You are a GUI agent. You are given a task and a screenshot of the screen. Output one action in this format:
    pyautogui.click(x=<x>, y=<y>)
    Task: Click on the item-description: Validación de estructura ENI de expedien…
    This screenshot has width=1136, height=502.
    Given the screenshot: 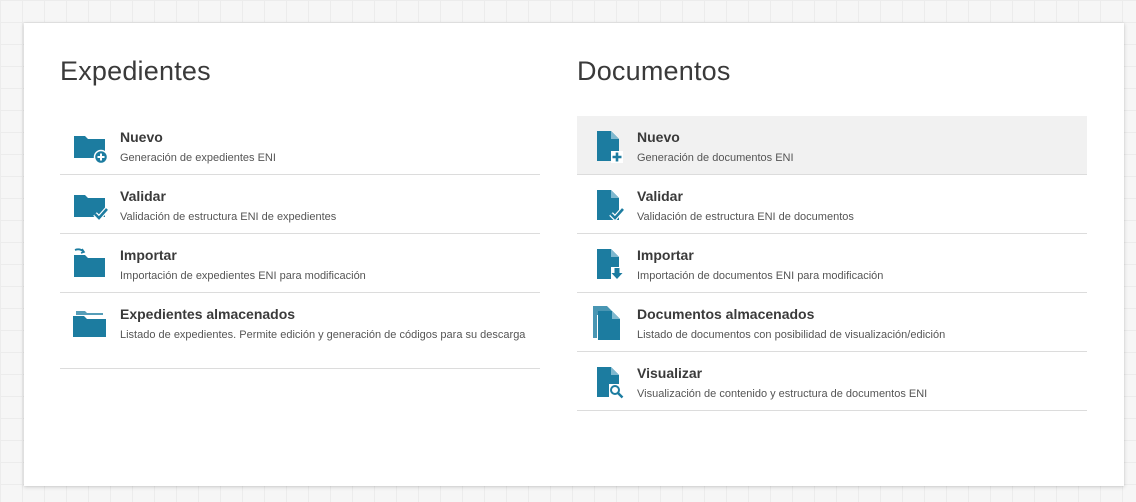 What is the action you would take?
    pyautogui.click(x=228, y=217)
    